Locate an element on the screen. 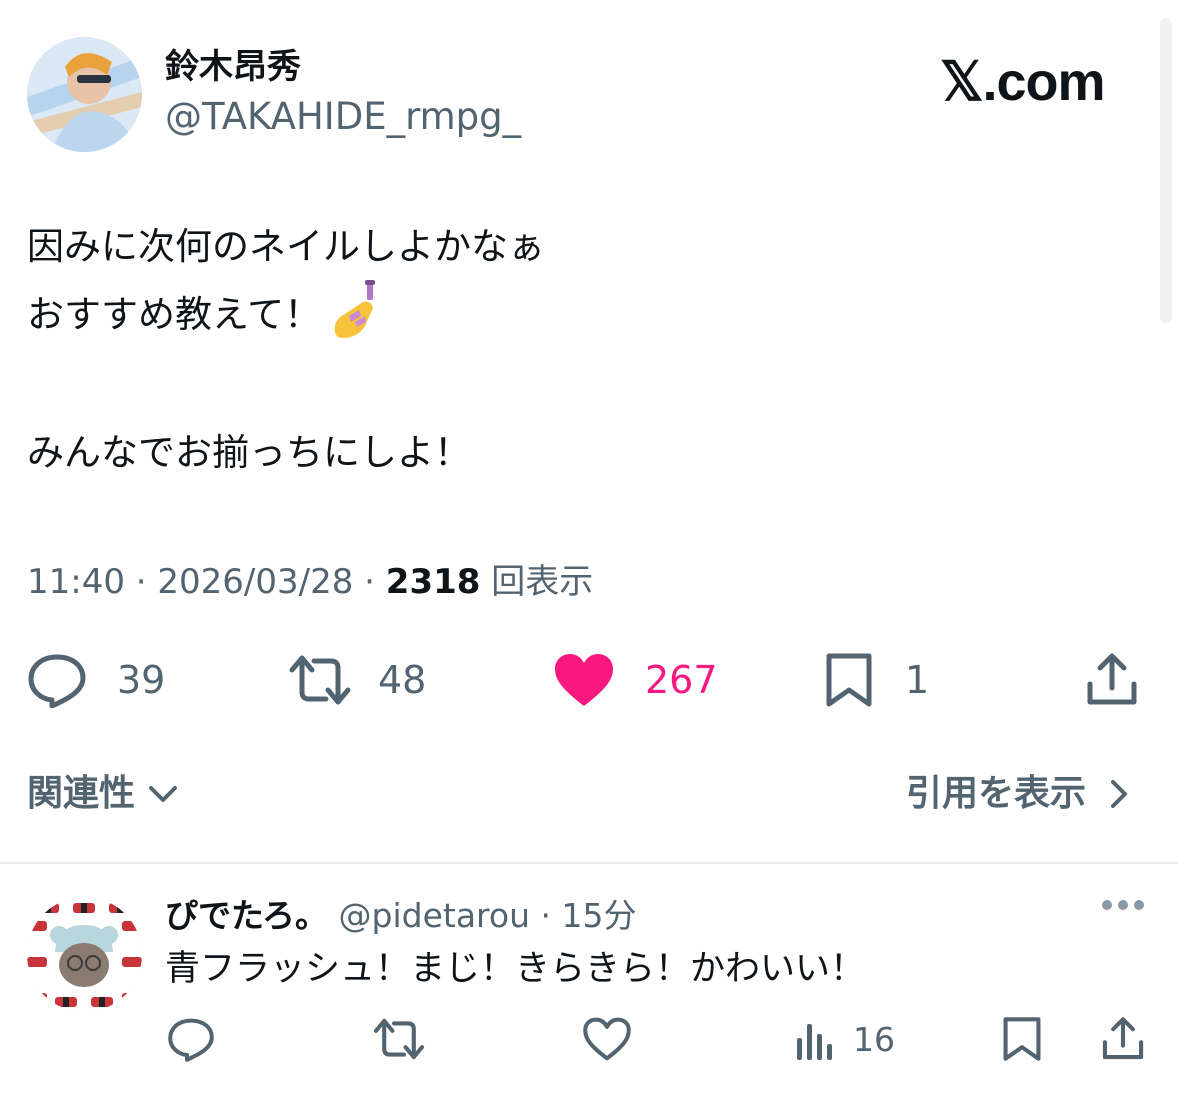 The width and height of the screenshot is (1178, 1108). like-button: 267 is located at coordinates (635, 680).